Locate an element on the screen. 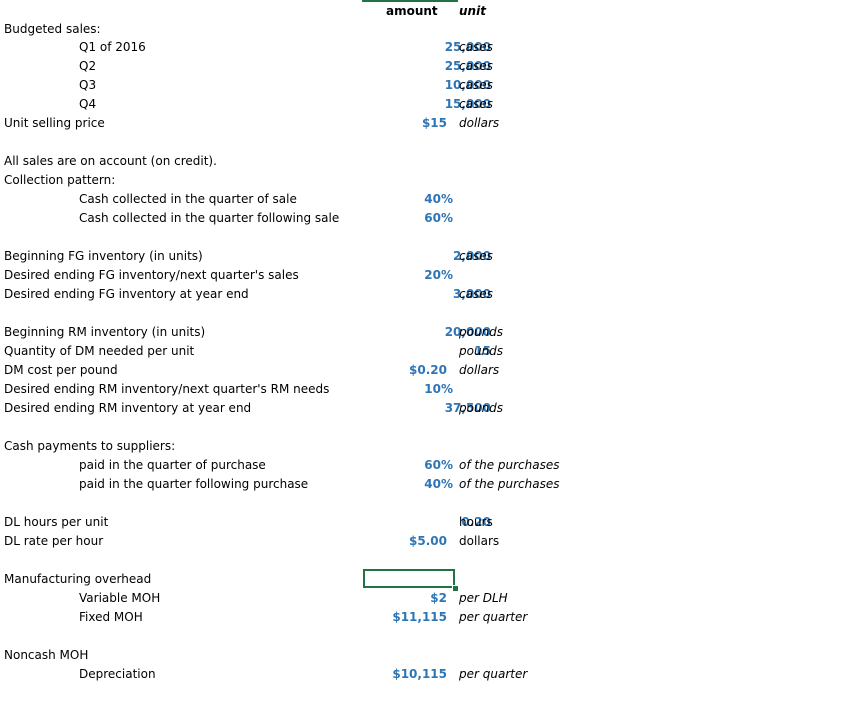 This screenshot has width=863, height=708. unit-beginning-rm-inventory: pounds is located at coordinates (481, 332).